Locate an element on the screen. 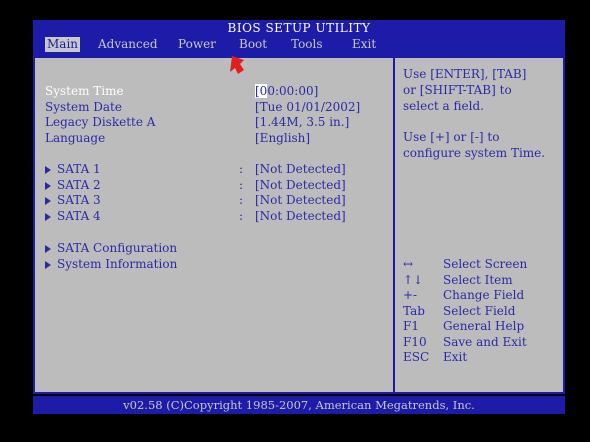 The image size is (590, 442). key-row: ↑↓ Select Item is located at coordinates (465, 281).